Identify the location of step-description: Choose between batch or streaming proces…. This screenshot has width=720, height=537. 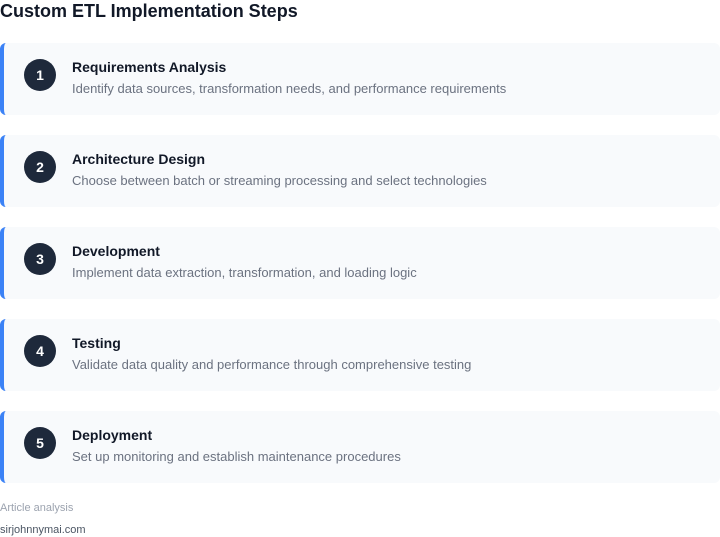
(279, 180).